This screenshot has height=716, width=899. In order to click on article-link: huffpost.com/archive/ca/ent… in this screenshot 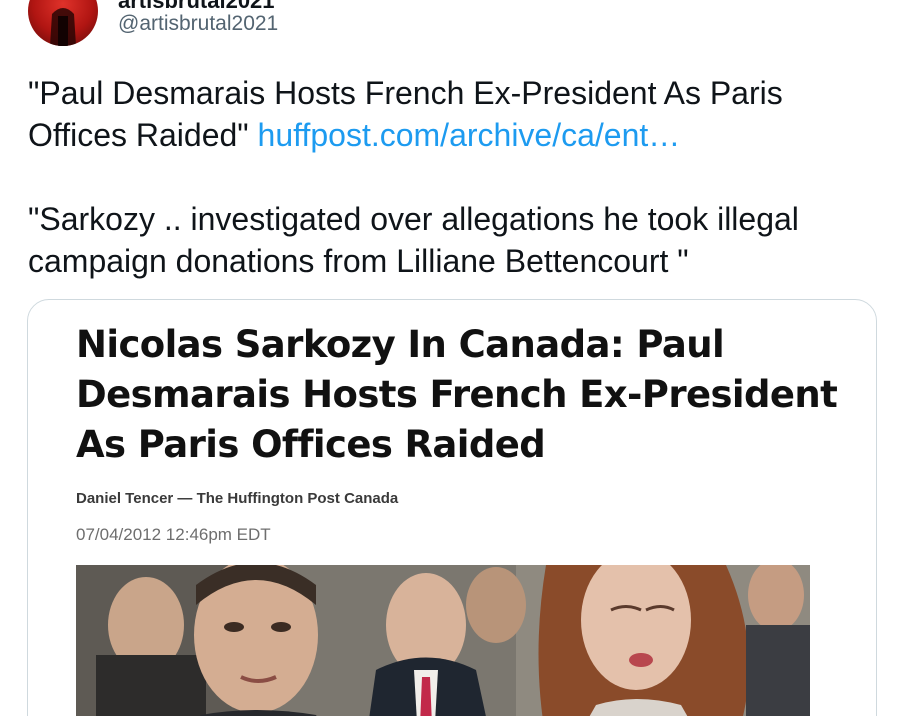, I will do `click(469, 135)`.